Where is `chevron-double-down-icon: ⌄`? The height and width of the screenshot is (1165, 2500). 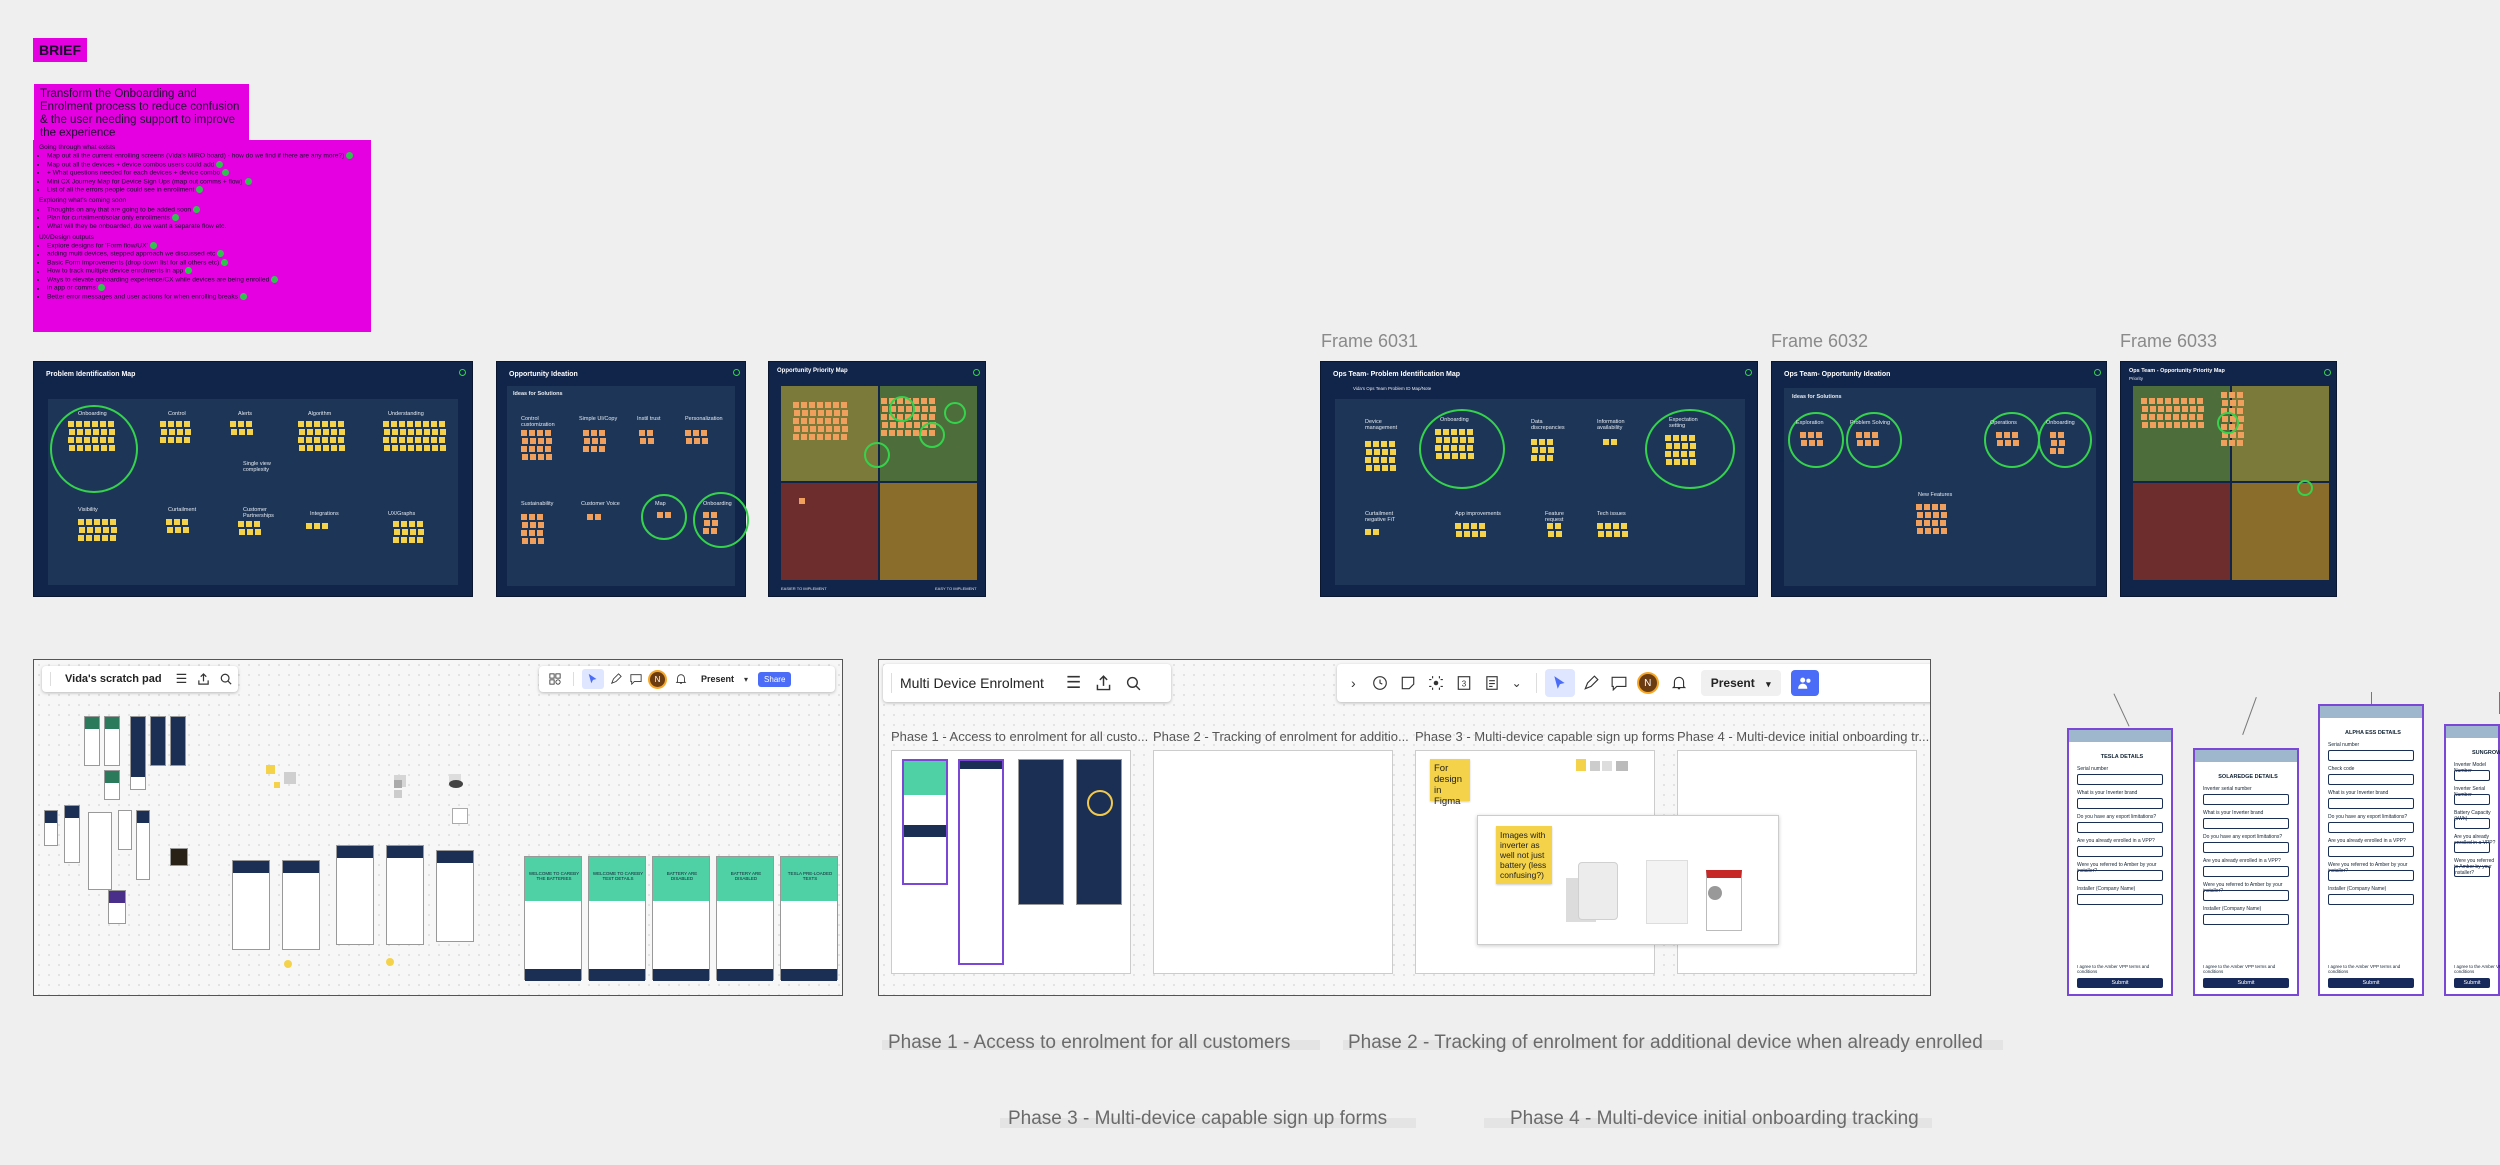 chevron-double-down-icon: ⌄ is located at coordinates (1517, 683).